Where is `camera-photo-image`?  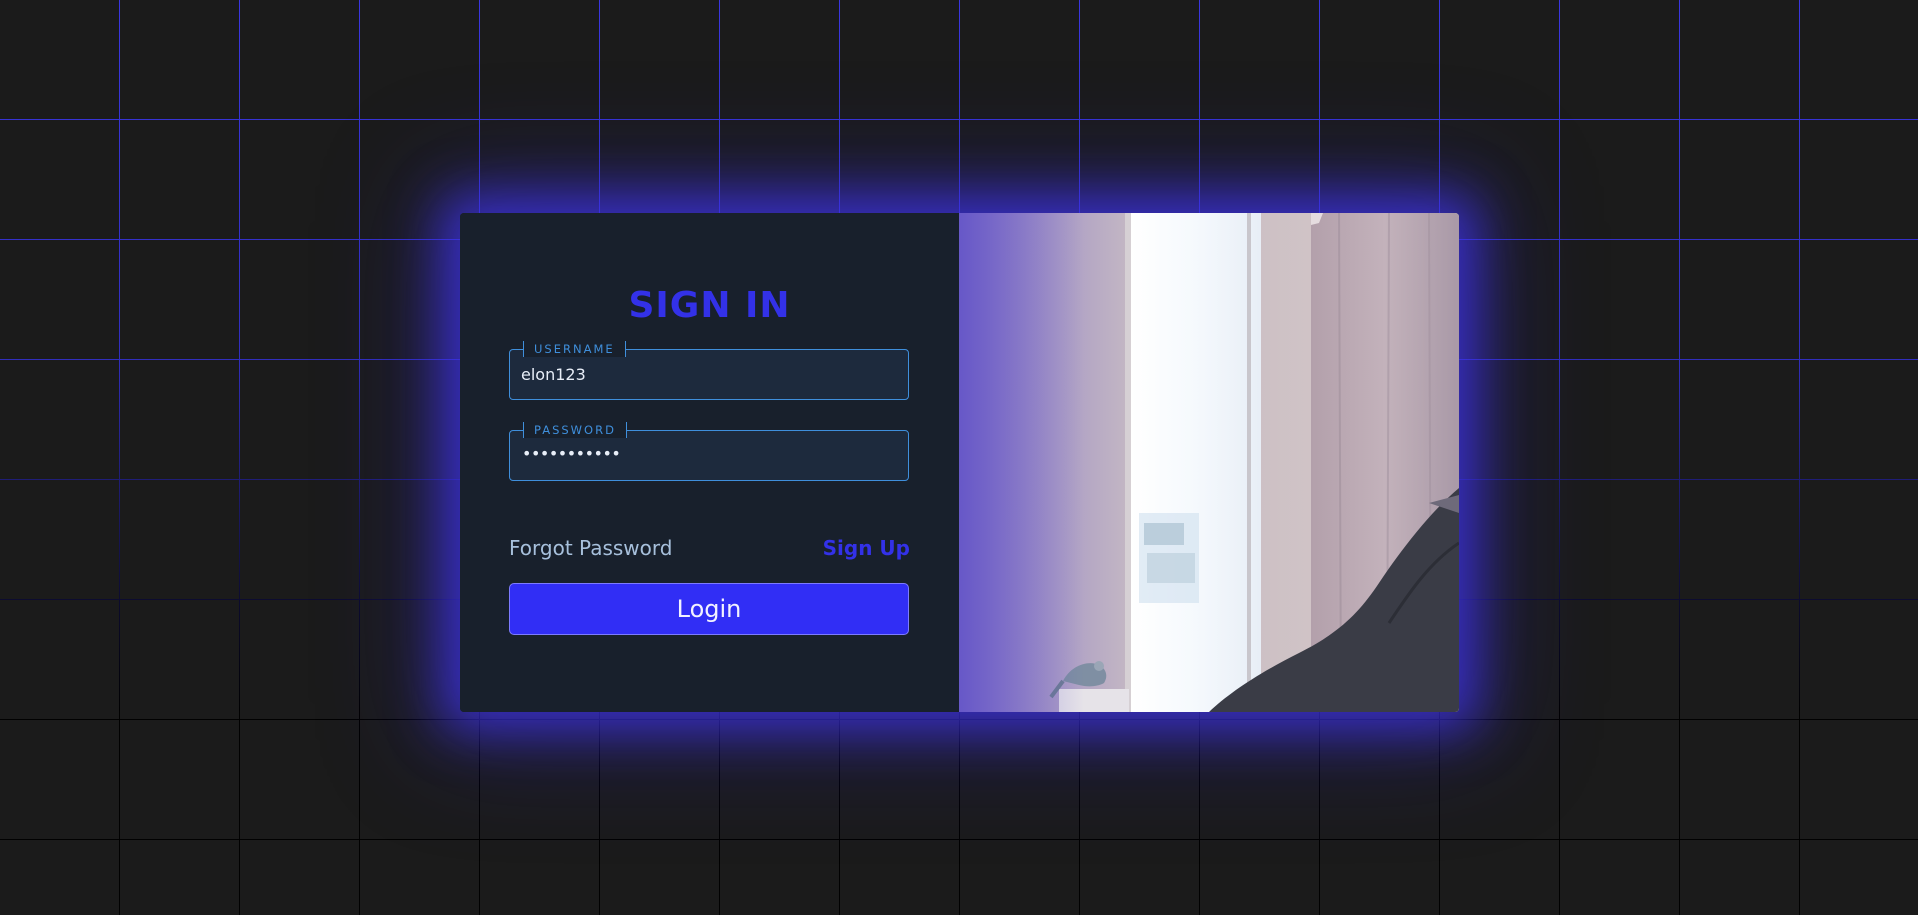 camera-photo-image is located at coordinates (1209, 462).